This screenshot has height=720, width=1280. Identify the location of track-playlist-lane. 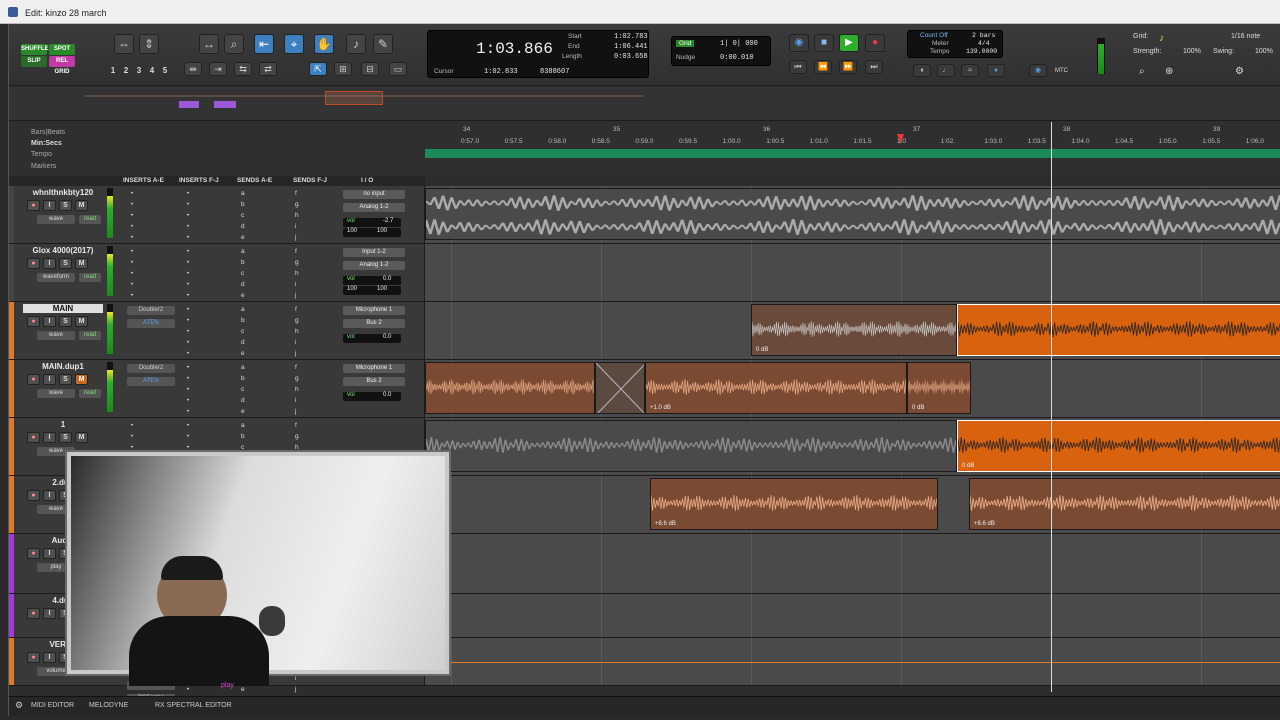
(852, 661).